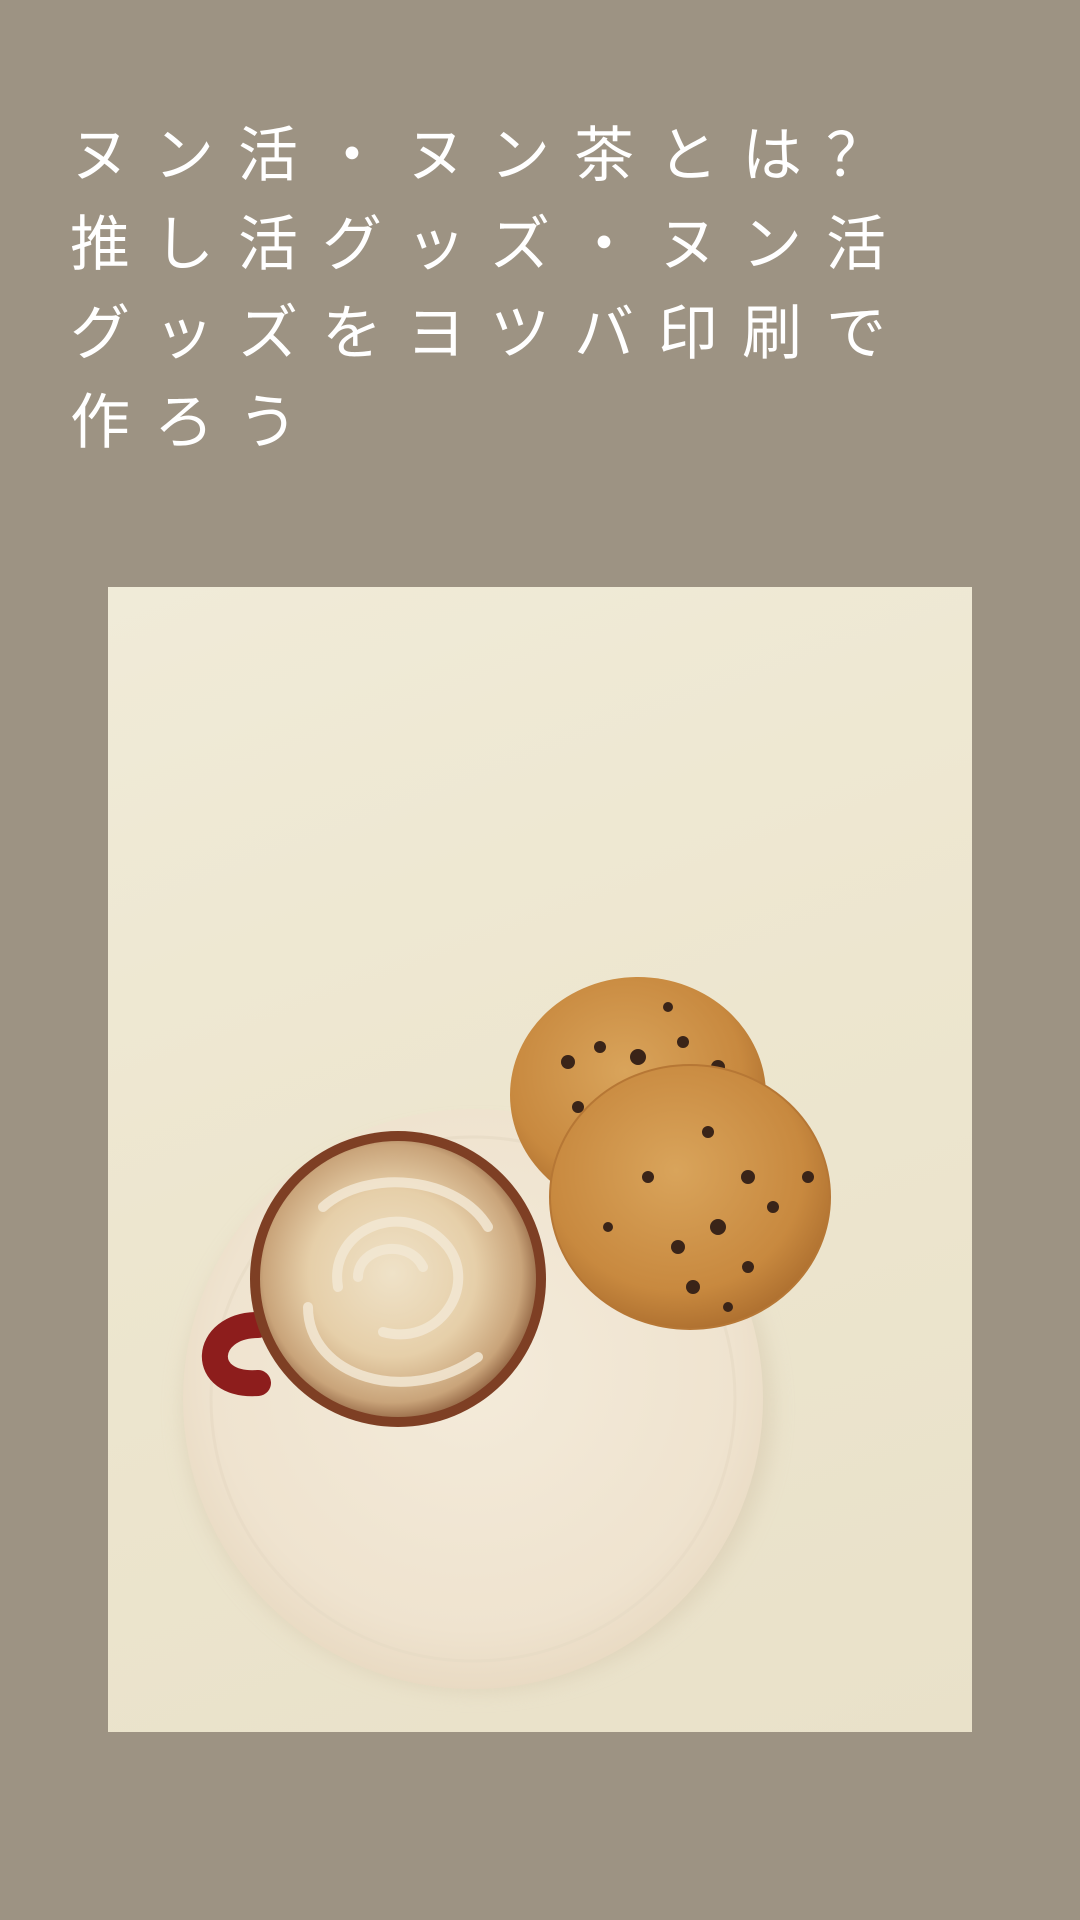 Image resolution: width=1080 pixels, height=1920 pixels. Describe the element at coordinates (690, 1197) in the screenshot. I see `cookie-front` at that location.